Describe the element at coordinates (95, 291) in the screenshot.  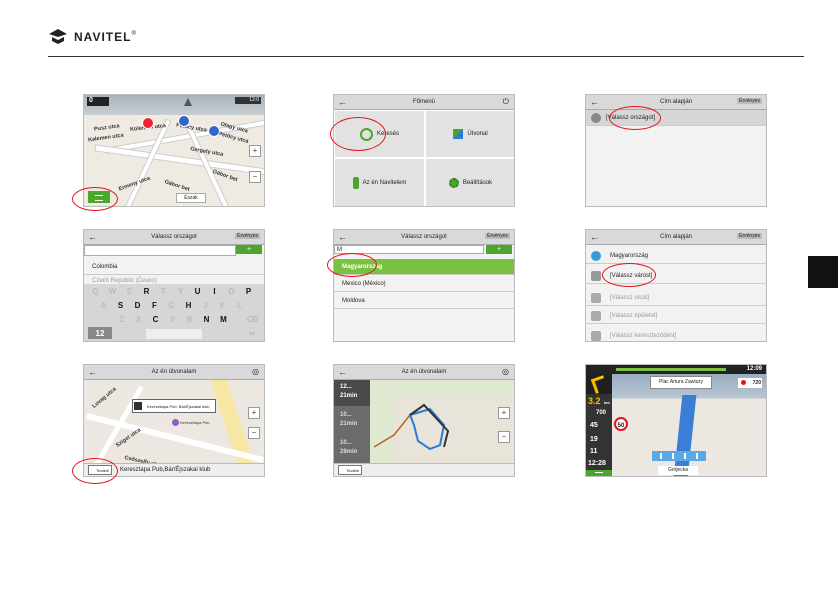
I see `key-q: Q` at that location.